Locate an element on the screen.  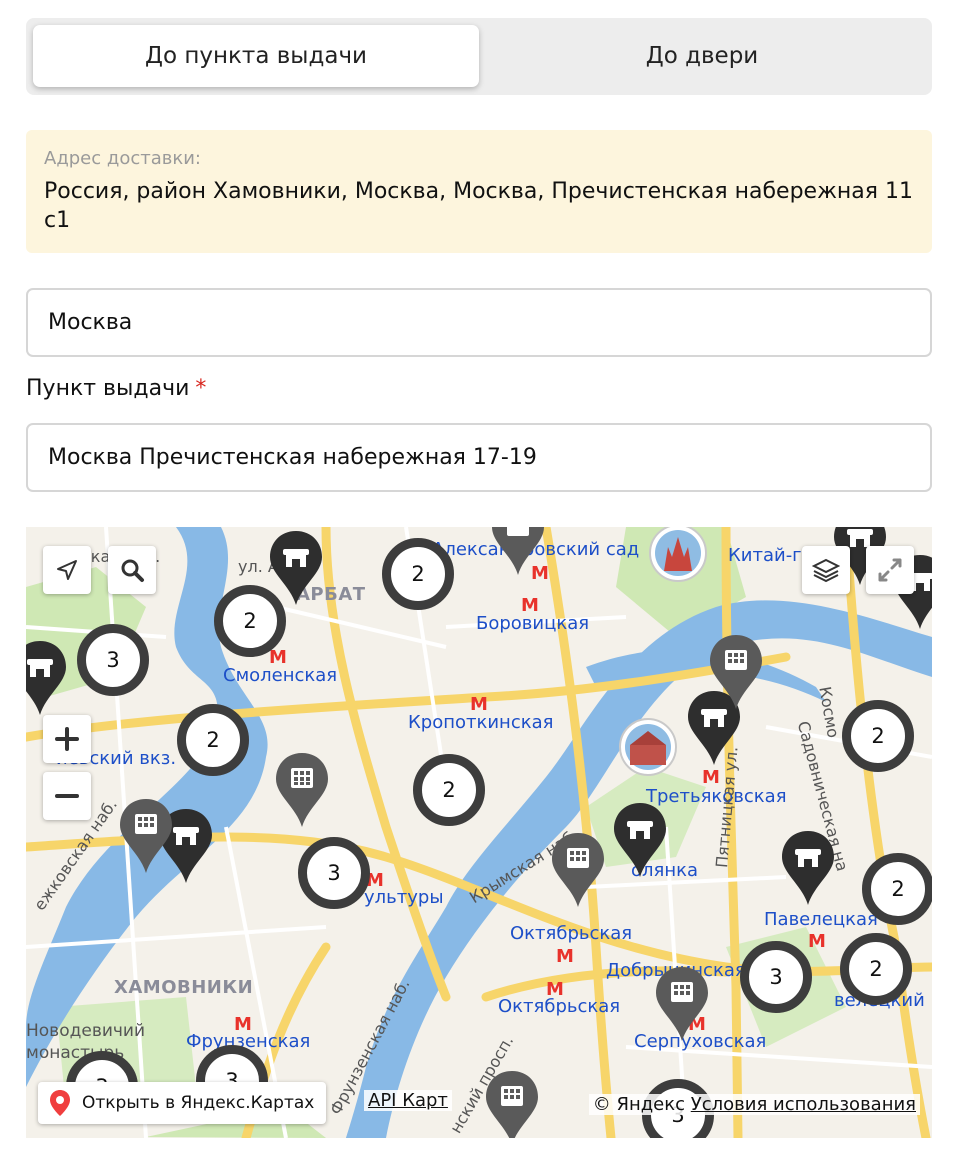
map-pin-icon is located at coordinates (60, 1103).